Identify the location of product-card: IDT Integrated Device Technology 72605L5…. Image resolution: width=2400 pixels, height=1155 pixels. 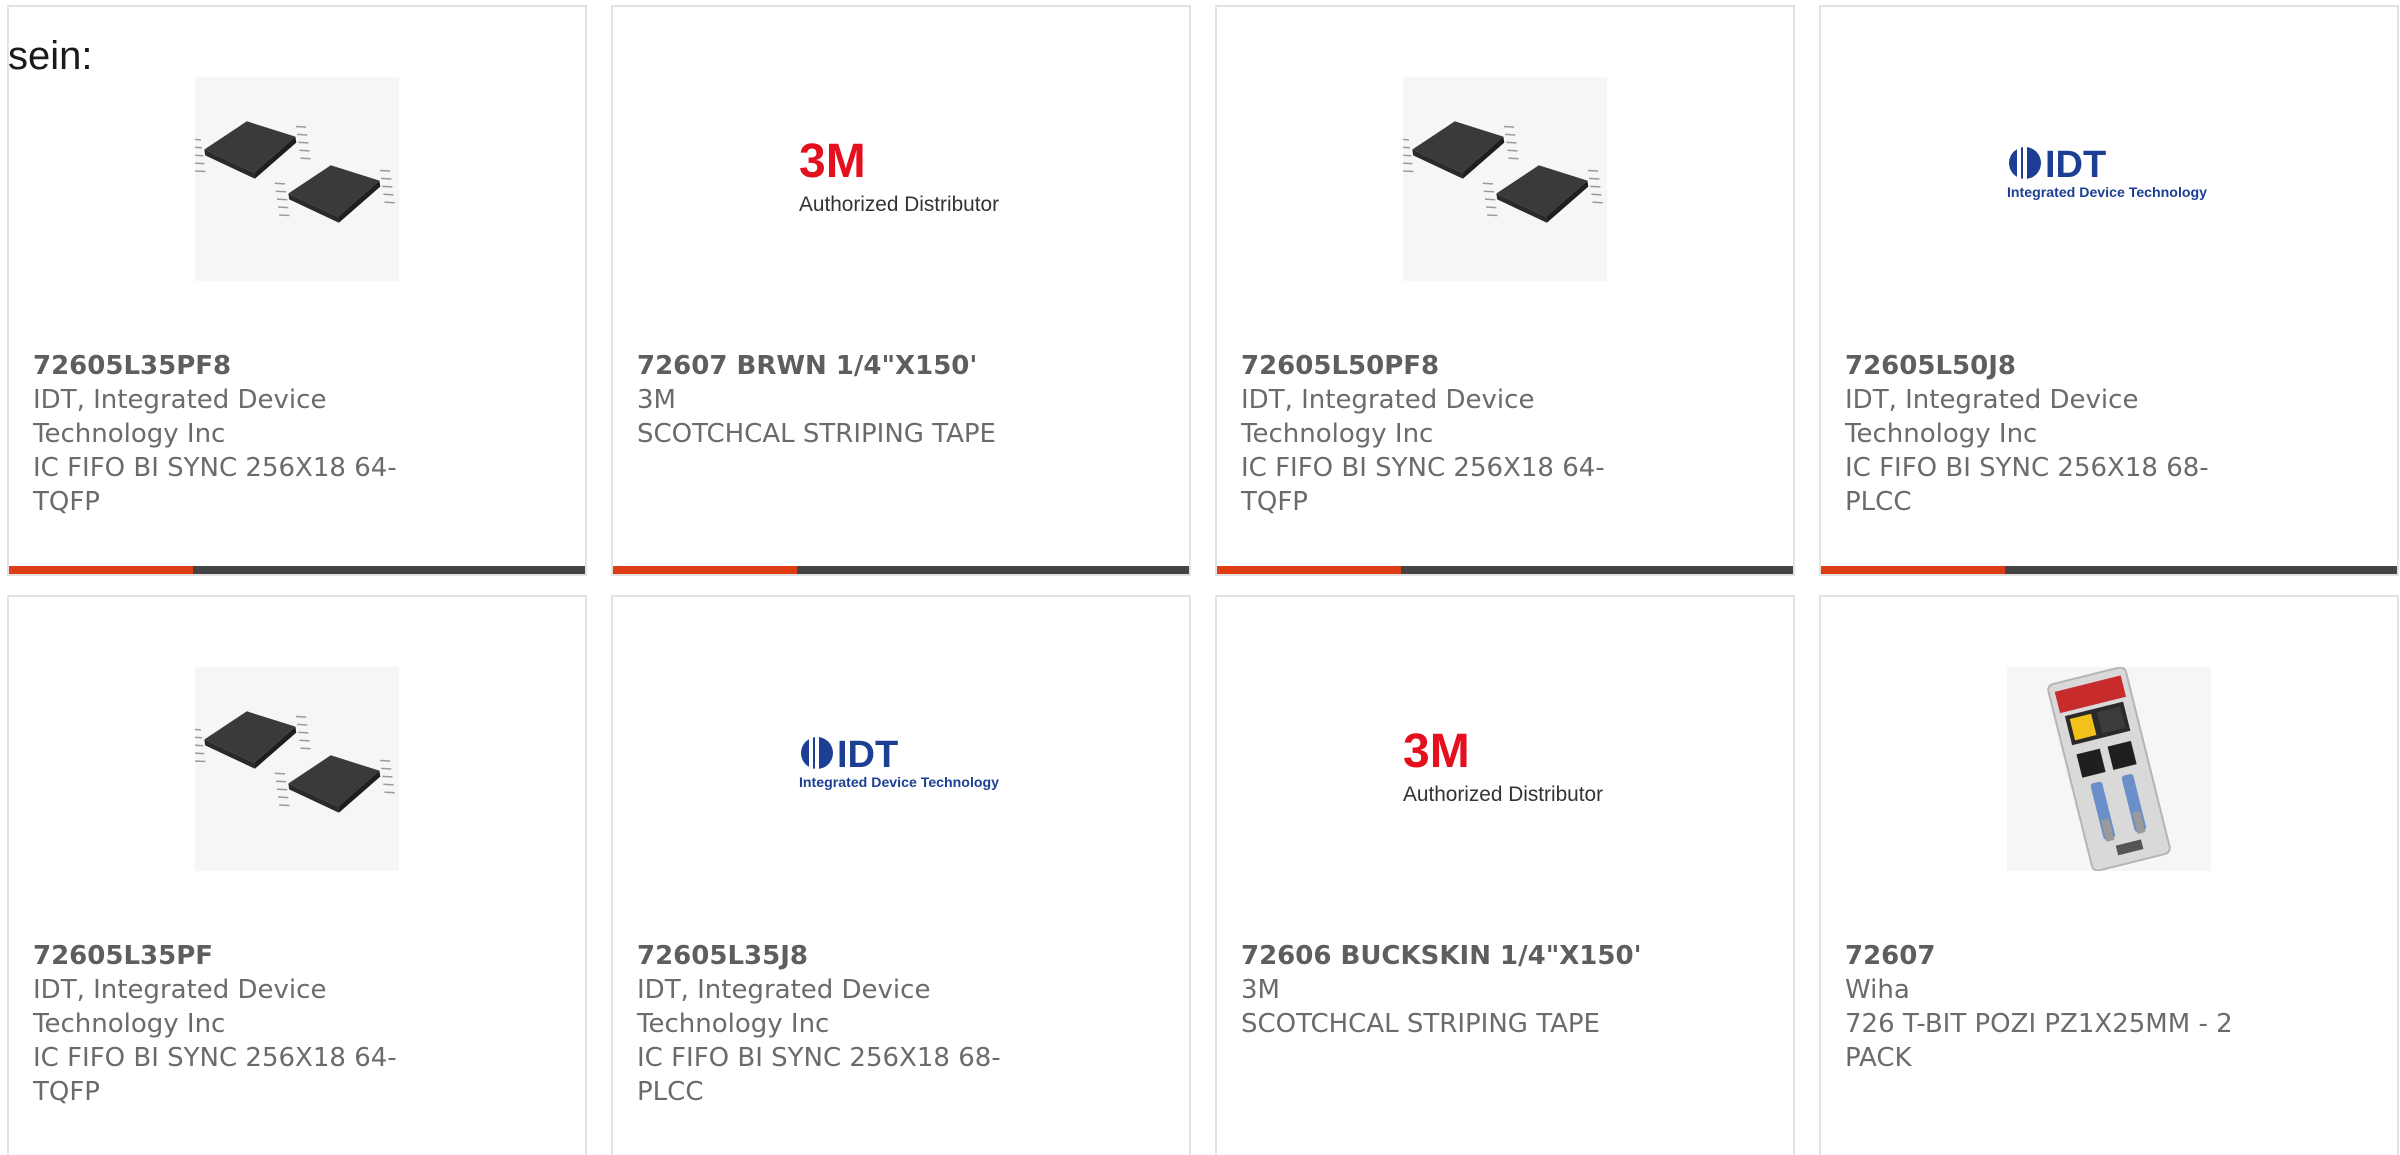
(2109, 290).